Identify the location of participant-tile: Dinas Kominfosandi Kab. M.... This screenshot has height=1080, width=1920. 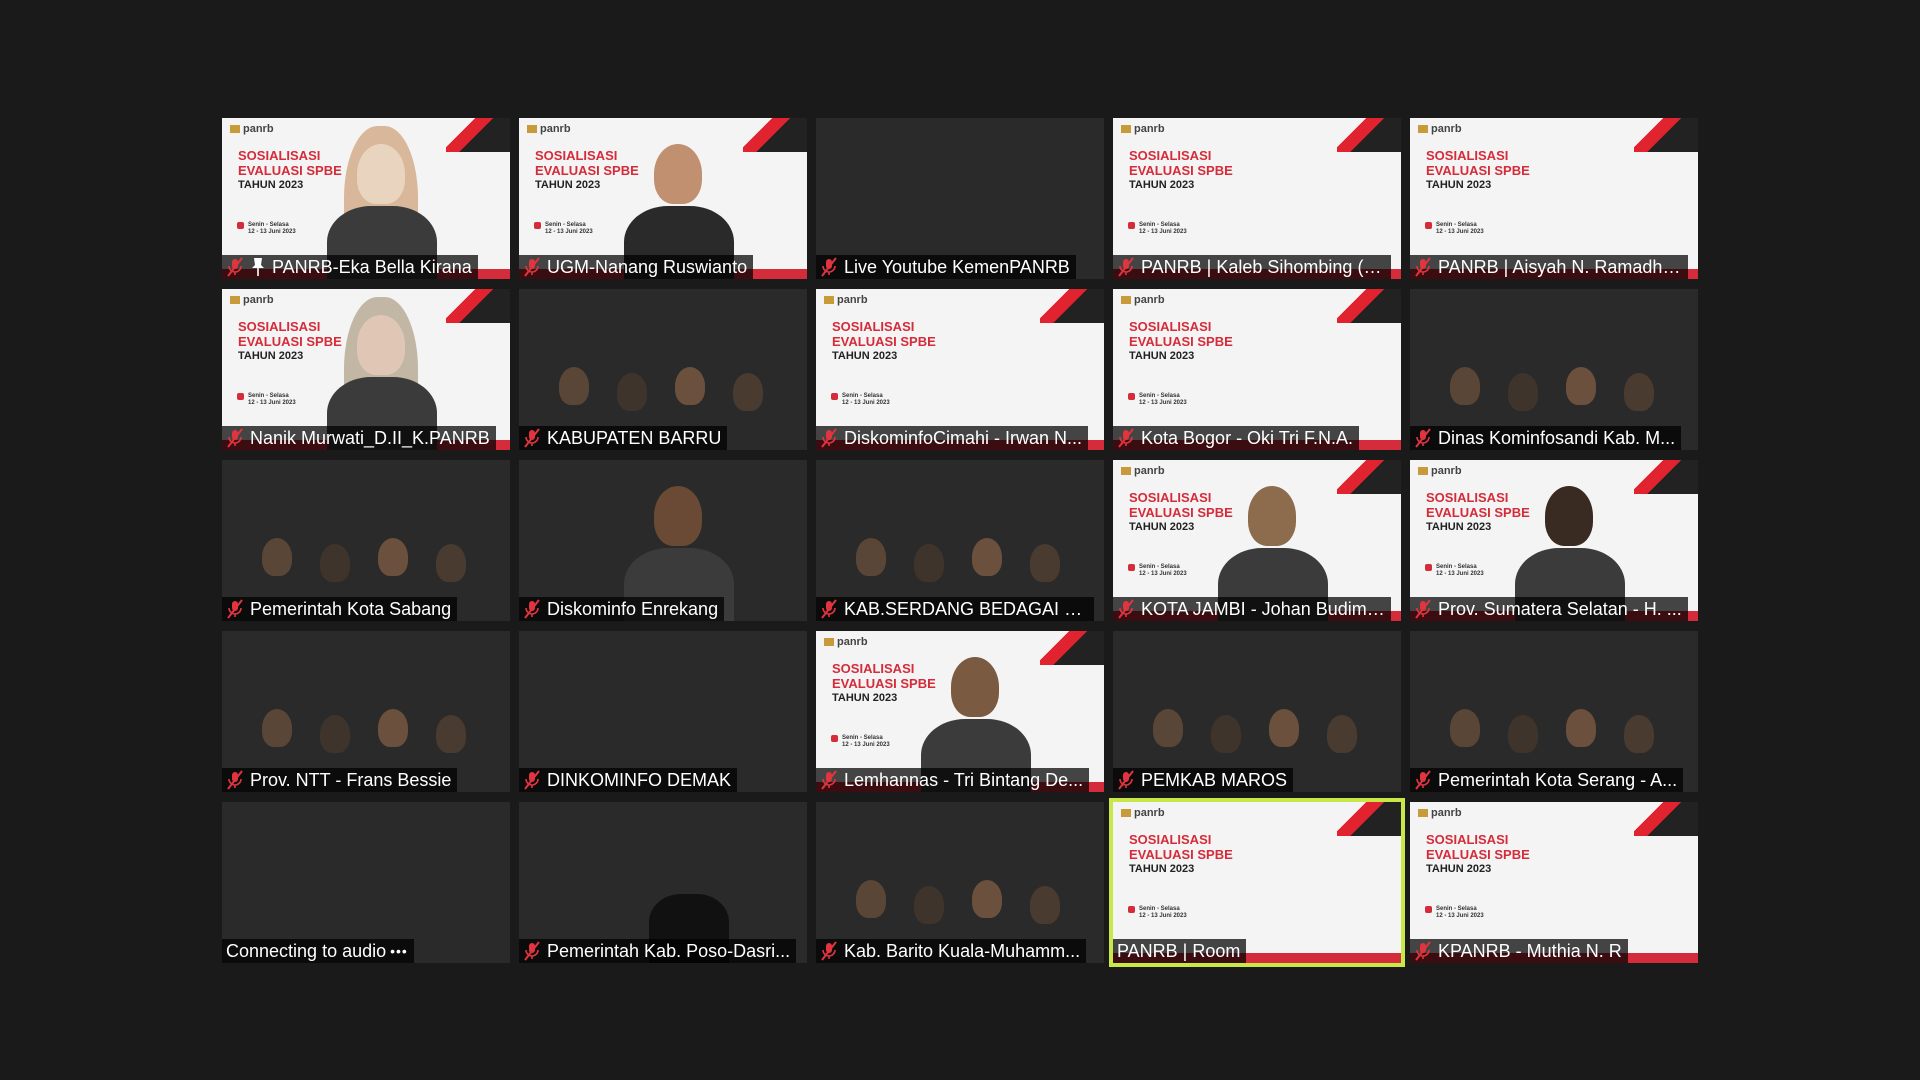
(1554, 369).